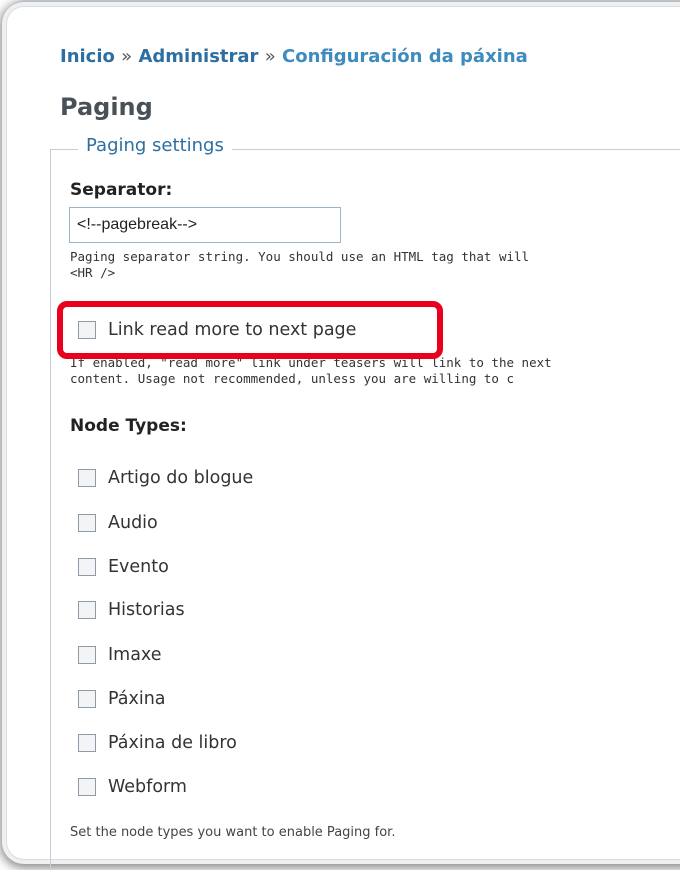  What do you see at coordinates (172, 743) in the screenshot?
I see `node-type-label: Páxina de libro` at bounding box center [172, 743].